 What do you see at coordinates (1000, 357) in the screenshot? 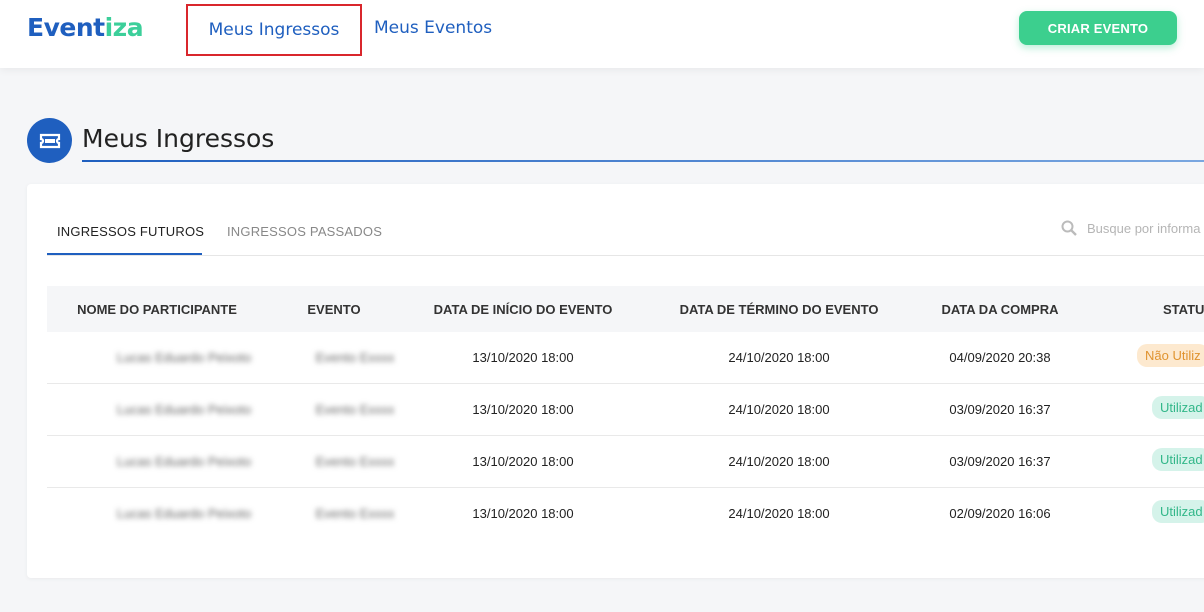
I see `purchase-date: 04/09/2020 20:38` at bounding box center [1000, 357].